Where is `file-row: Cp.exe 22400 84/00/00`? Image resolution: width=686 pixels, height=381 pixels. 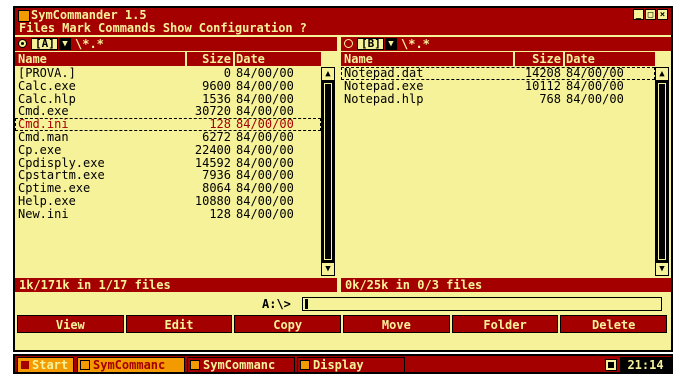
file-row: Cp.exe 22400 84/00/00 is located at coordinates (168, 149).